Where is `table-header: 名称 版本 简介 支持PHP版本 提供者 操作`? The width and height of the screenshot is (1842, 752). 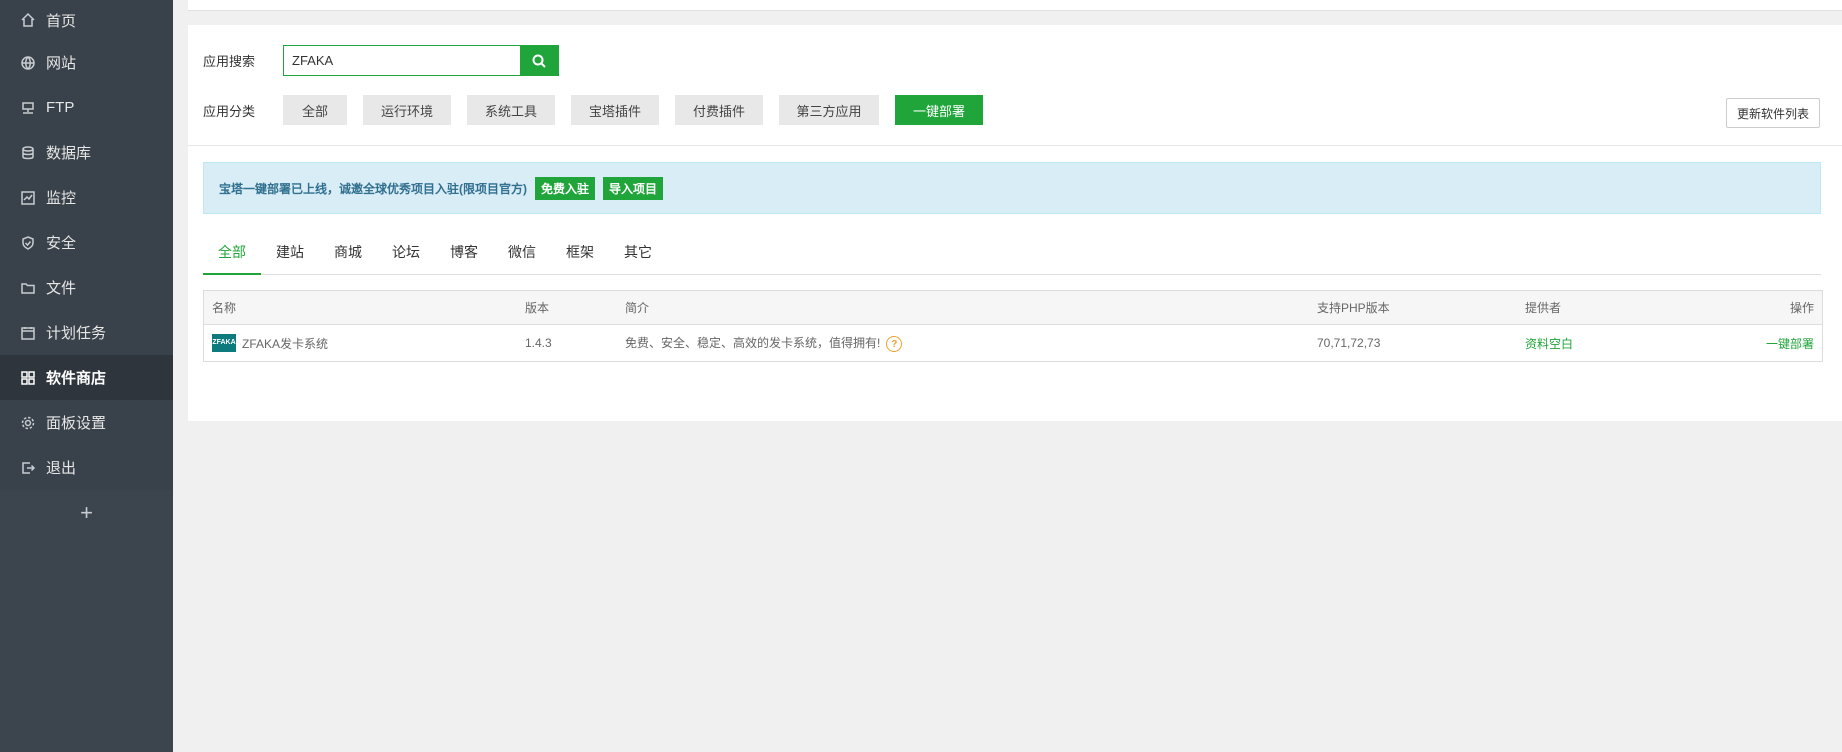
table-header: 名称 版本 简介 支持PHP版本 提供者 操作 is located at coordinates (1013, 308).